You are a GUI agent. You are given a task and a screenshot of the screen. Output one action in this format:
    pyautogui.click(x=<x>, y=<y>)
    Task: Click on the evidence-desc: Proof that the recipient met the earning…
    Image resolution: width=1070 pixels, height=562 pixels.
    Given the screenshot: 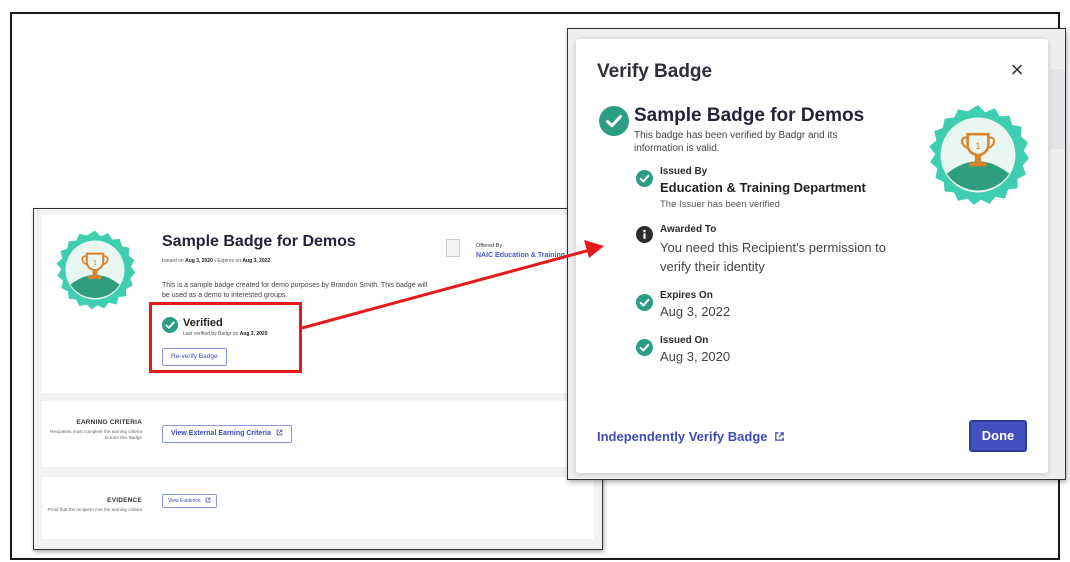 What is the action you would take?
    pyautogui.click(x=94, y=509)
    